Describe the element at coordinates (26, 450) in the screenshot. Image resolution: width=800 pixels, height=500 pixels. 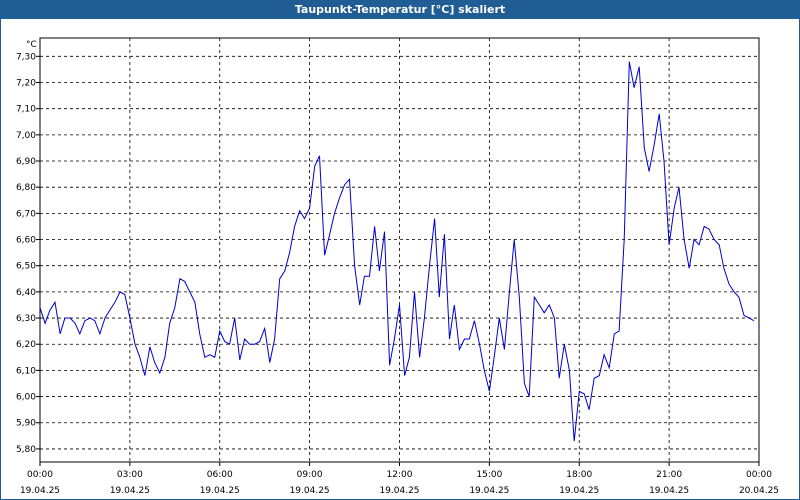
I see `y-tick-label: 5,80` at that location.